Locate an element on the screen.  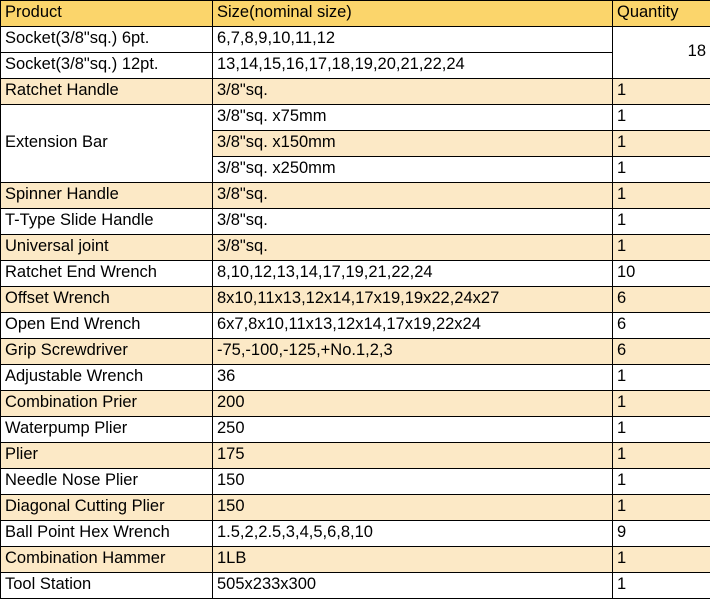
cell-product: Waterpump Plier is located at coordinates (106, 429).